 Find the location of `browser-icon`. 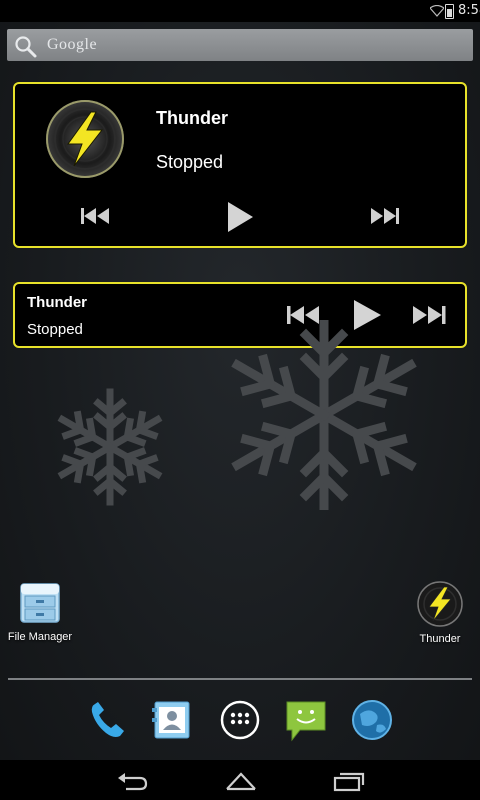

browser-icon is located at coordinates (372, 720).